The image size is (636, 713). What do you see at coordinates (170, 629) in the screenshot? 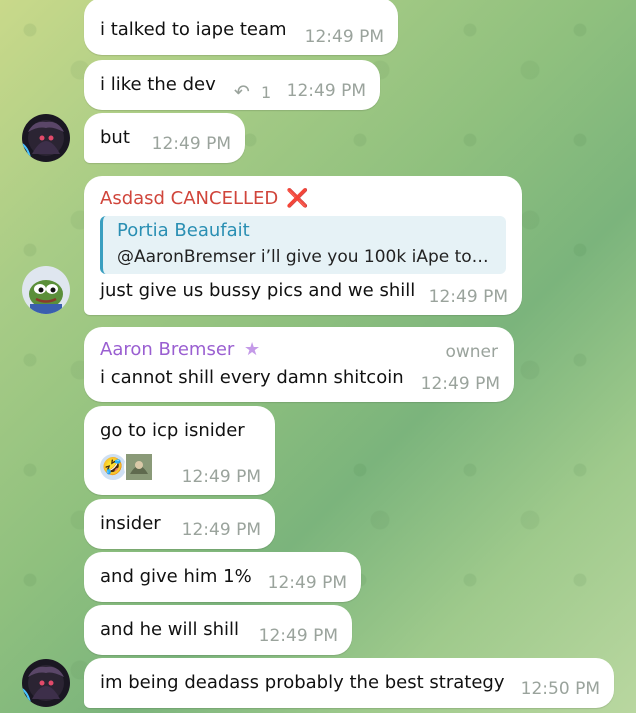
I see `message-text: and he will shill` at bounding box center [170, 629].